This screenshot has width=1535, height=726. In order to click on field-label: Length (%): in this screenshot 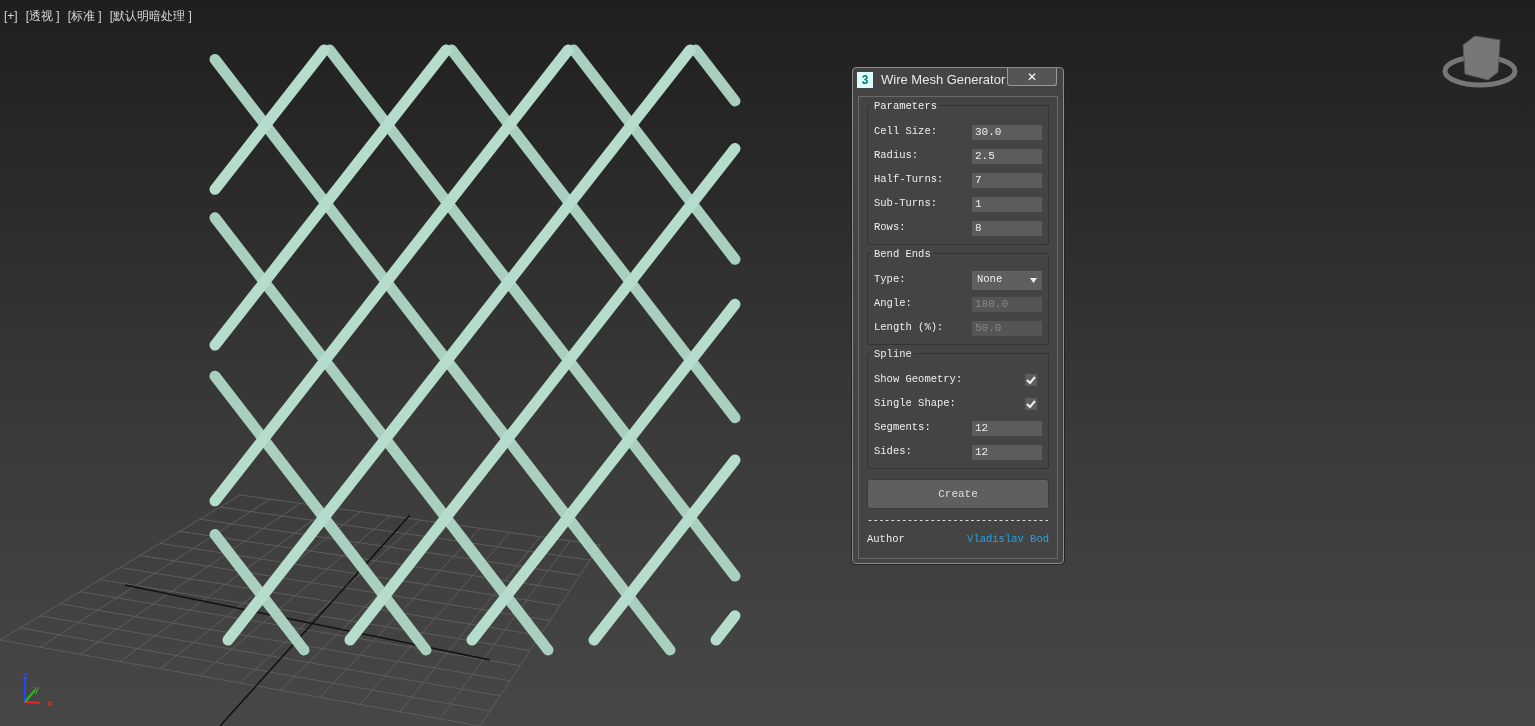, I will do `click(909, 328)`.